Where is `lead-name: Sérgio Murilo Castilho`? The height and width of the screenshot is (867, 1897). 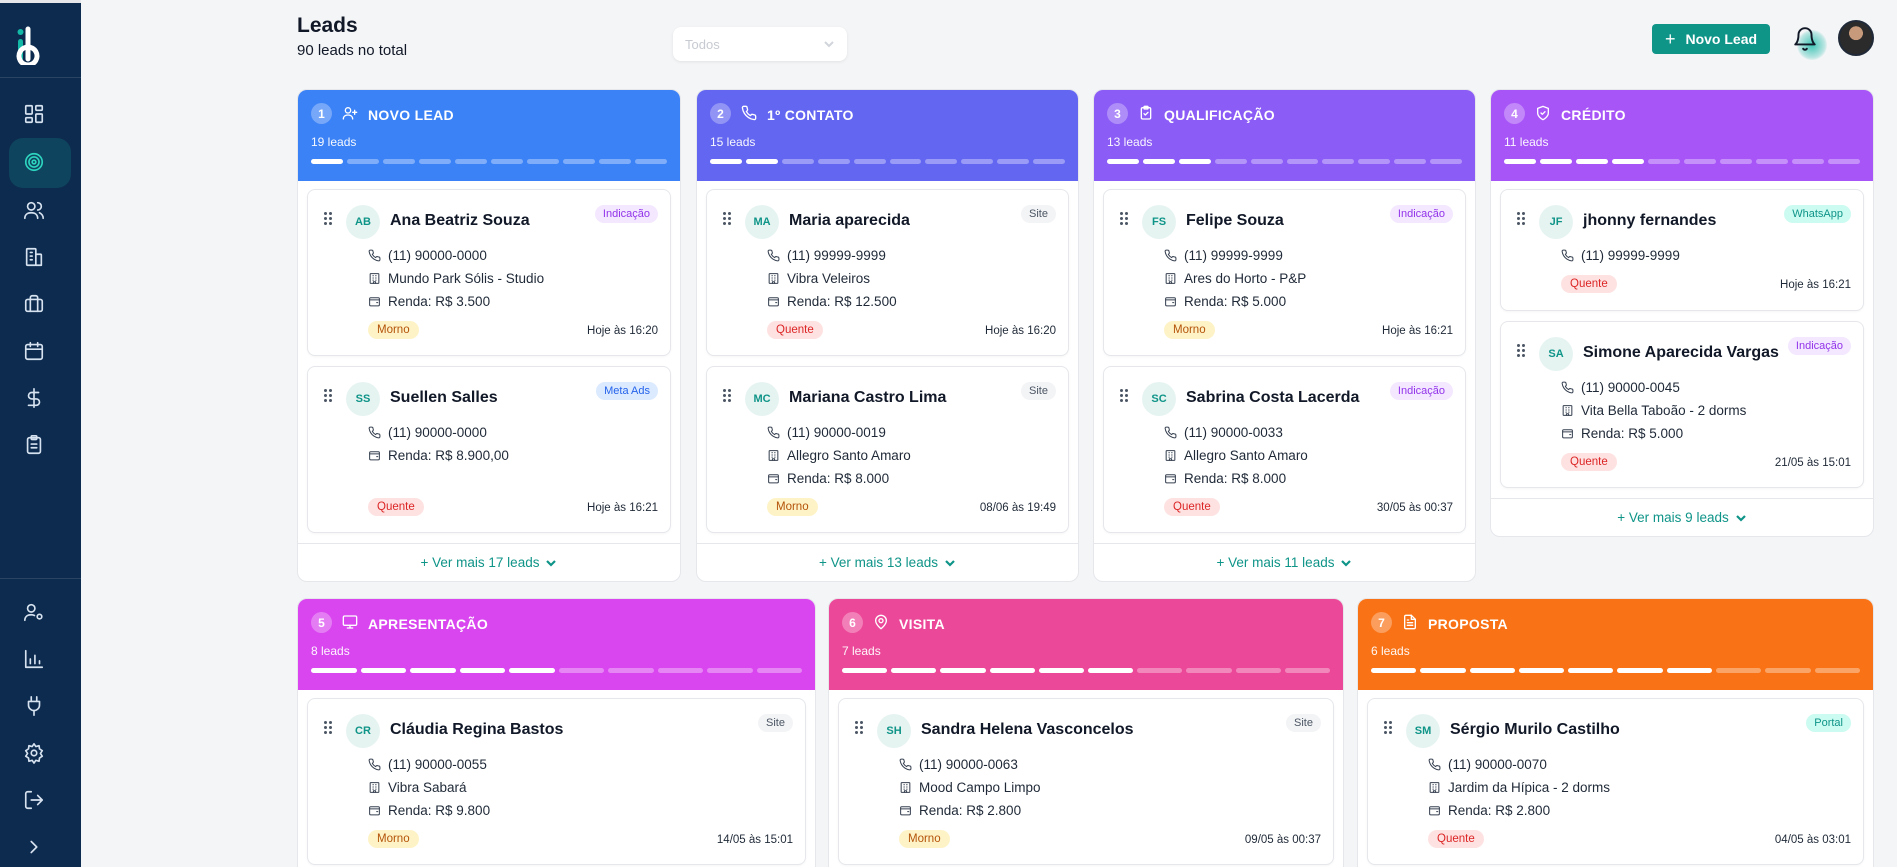 lead-name: Sérgio Murilo Castilho is located at coordinates (1535, 730).